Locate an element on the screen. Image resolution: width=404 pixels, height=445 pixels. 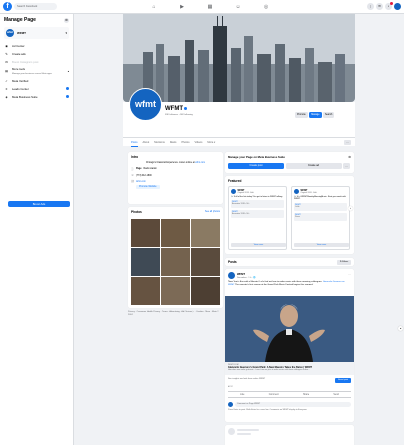
page-switcher: wfmt WFMT ▾ is located at coordinates (36, 33).